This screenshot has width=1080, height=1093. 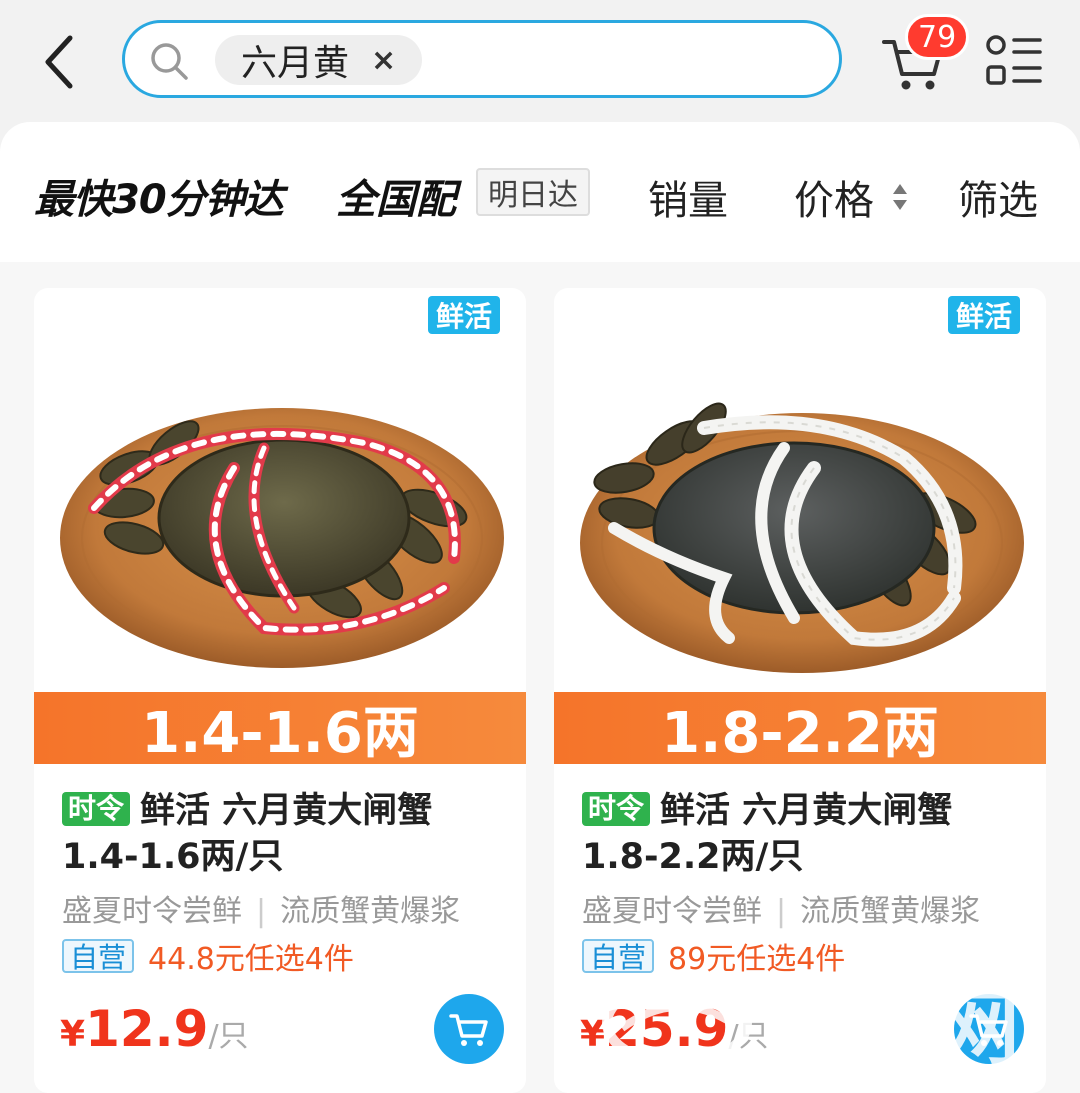 I want to click on promo-text: 44.8元任选4件, so click(x=251, y=959).